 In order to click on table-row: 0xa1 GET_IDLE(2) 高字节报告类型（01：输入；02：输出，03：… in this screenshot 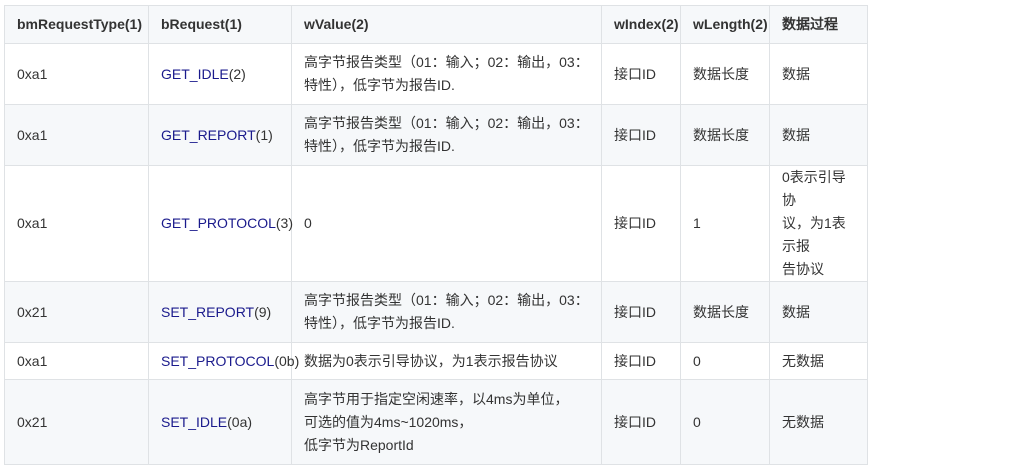, I will do `click(517, 74)`.